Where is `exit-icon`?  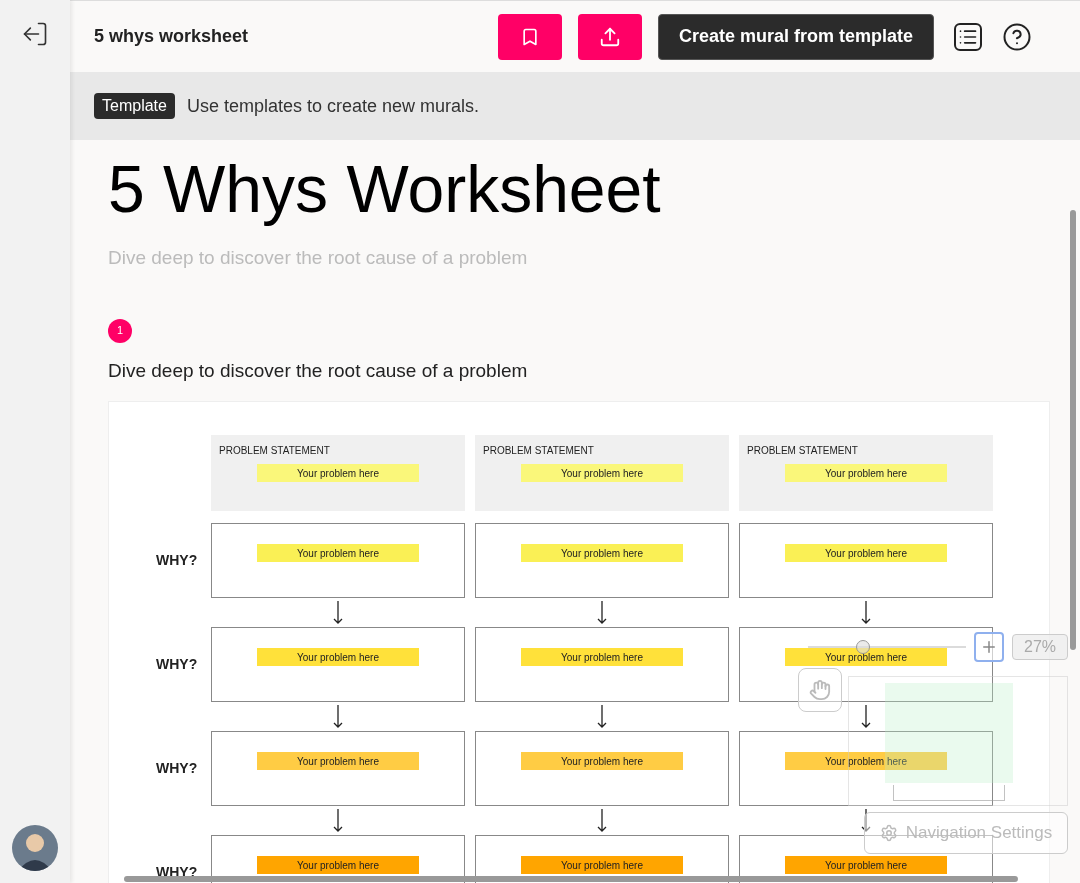
exit-icon is located at coordinates (35, 34).